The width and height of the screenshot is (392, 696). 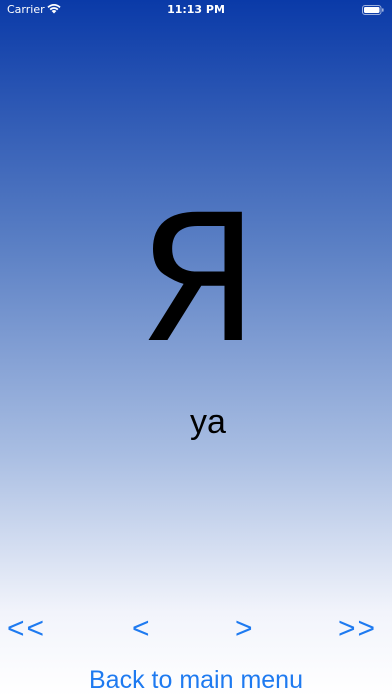 What do you see at coordinates (142, 629) in the screenshot?
I see `previous-letter-button: <` at bounding box center [142, 629].